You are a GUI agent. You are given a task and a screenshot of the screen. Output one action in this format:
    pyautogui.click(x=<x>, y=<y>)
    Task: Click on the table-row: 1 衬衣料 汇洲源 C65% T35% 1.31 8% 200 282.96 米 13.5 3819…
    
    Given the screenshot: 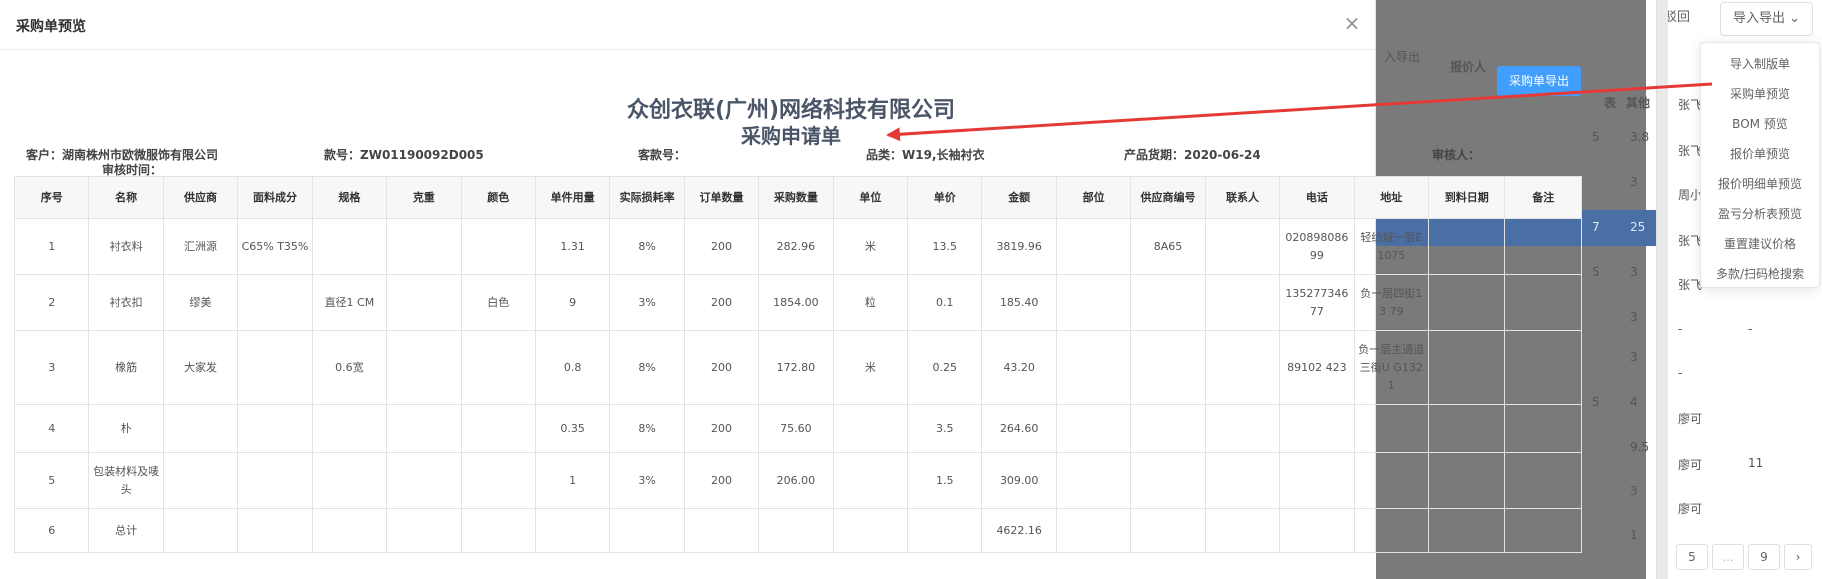 What is the action you would take?
    pyautogui.click(x=797, y=246)
    